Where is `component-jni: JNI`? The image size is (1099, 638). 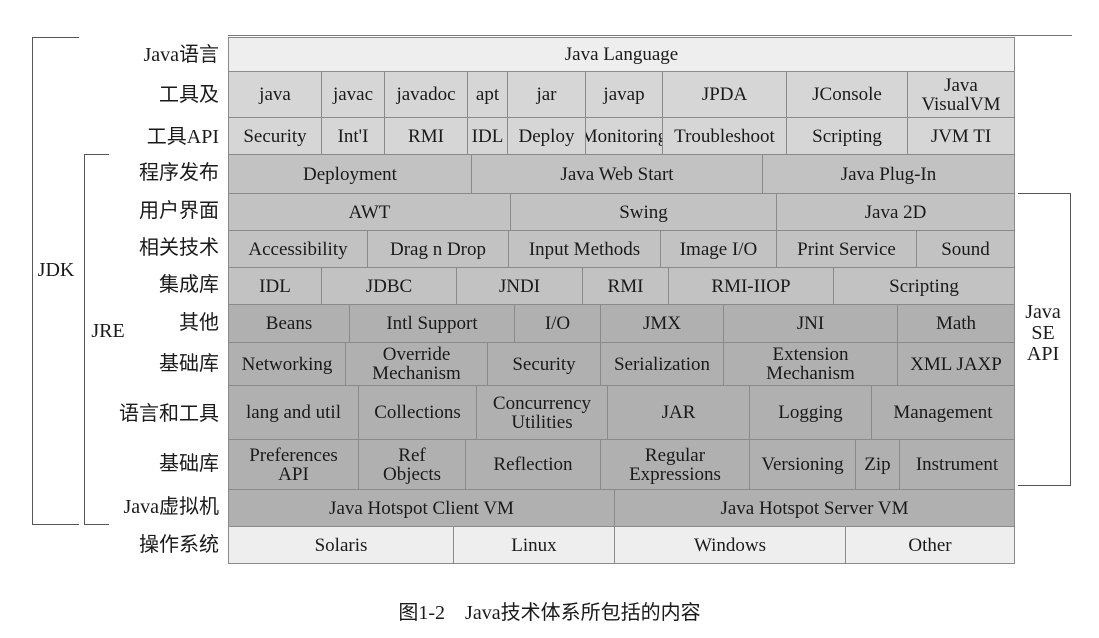 component-jni: JNI is located at coordinates (810, 323).